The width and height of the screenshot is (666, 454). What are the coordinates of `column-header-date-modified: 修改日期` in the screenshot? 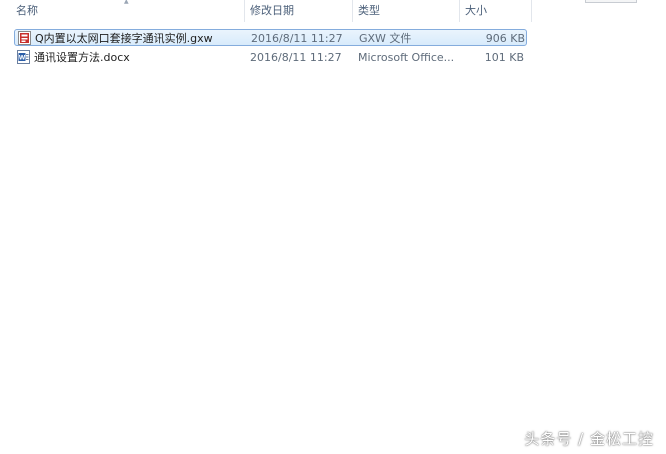 It's located at (298, 11).